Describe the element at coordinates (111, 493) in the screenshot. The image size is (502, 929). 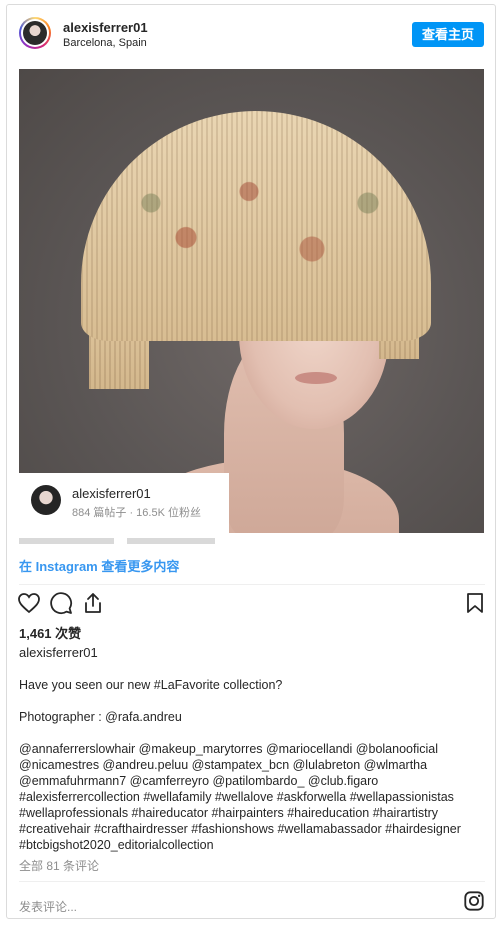
I see `profile-username: alexisferrer01` at that location.